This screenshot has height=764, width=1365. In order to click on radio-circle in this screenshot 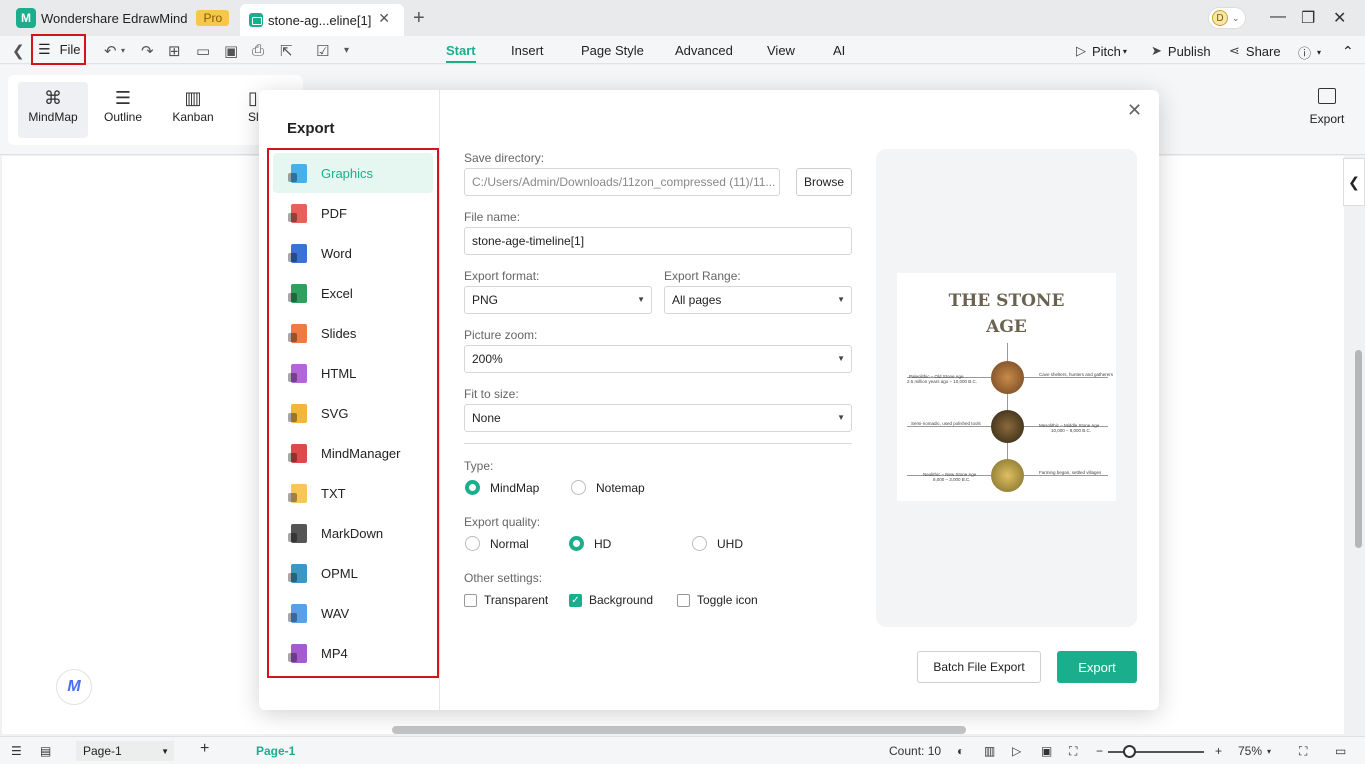, I will do `click(576, 543)`.